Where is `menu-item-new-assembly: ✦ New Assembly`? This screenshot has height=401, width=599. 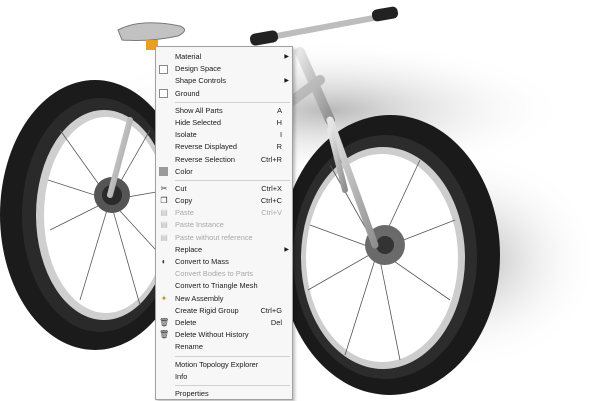 menu-item-new-assembly: ✦ New Assembly is located at coordinates (224, 299).